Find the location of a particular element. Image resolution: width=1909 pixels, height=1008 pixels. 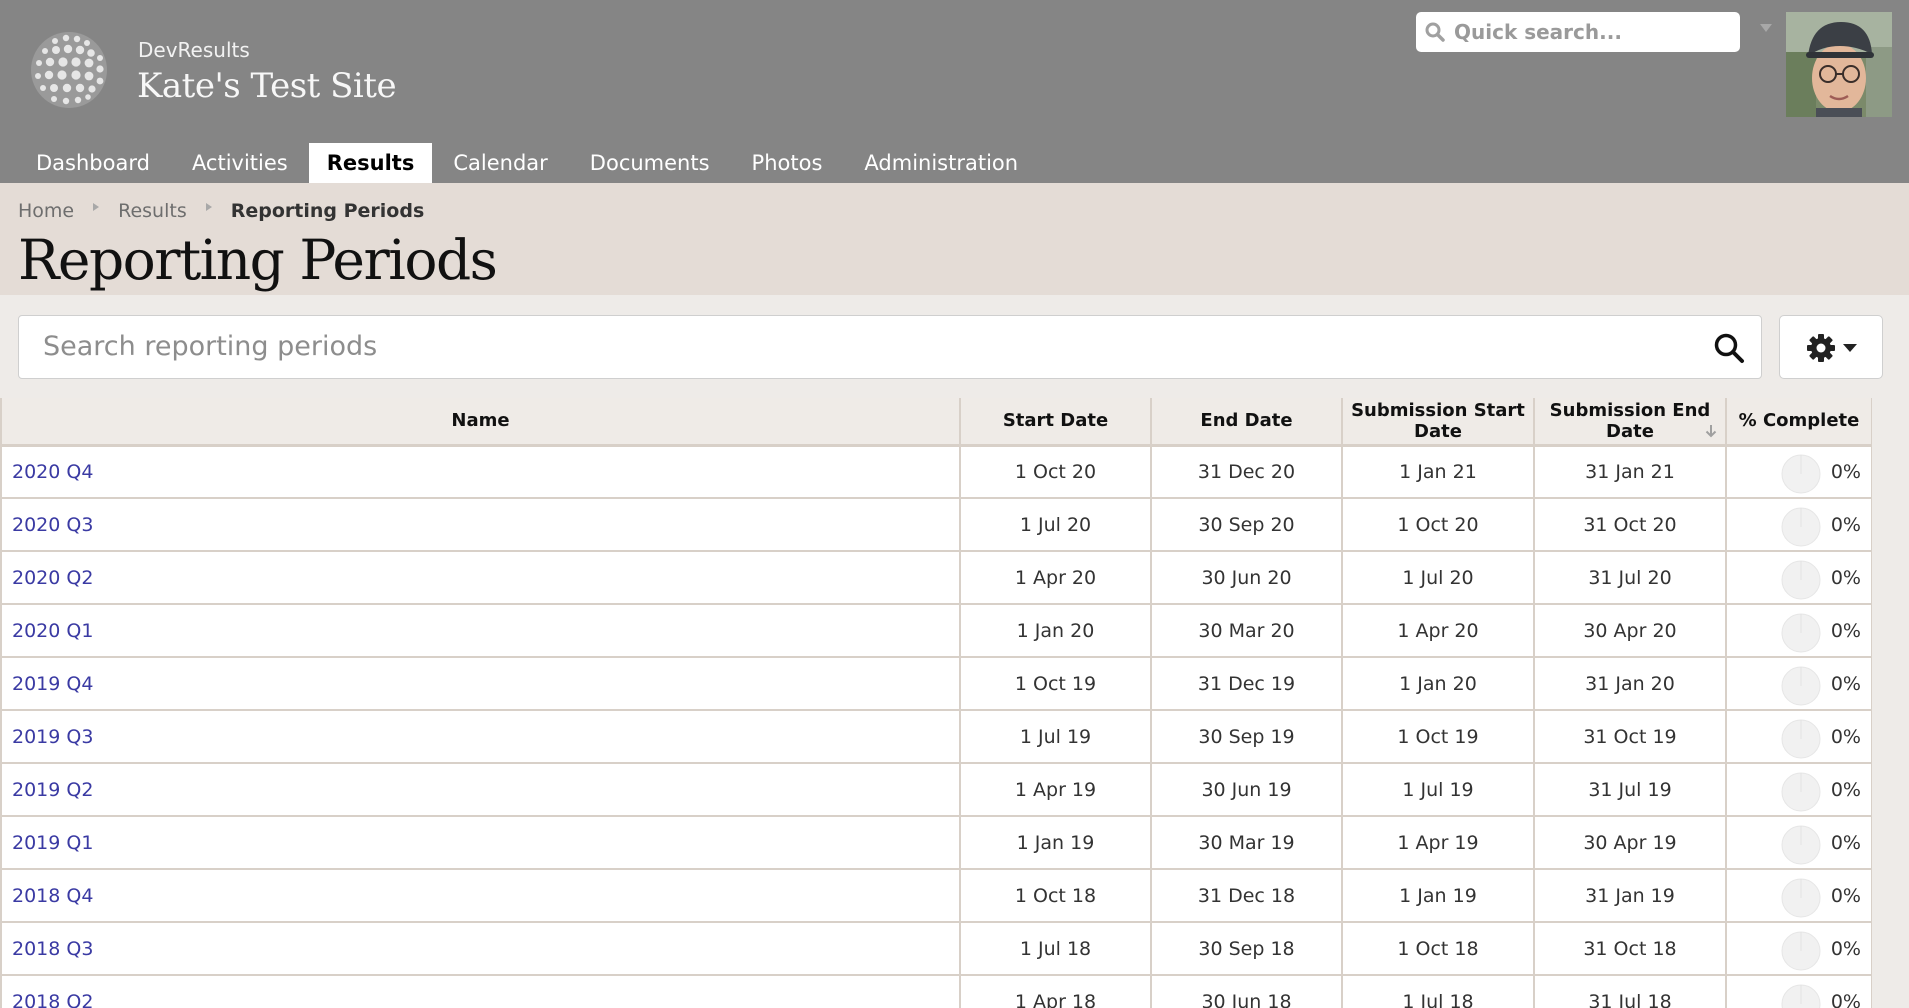

quick-search-box is located at coordinates (1578, 32).